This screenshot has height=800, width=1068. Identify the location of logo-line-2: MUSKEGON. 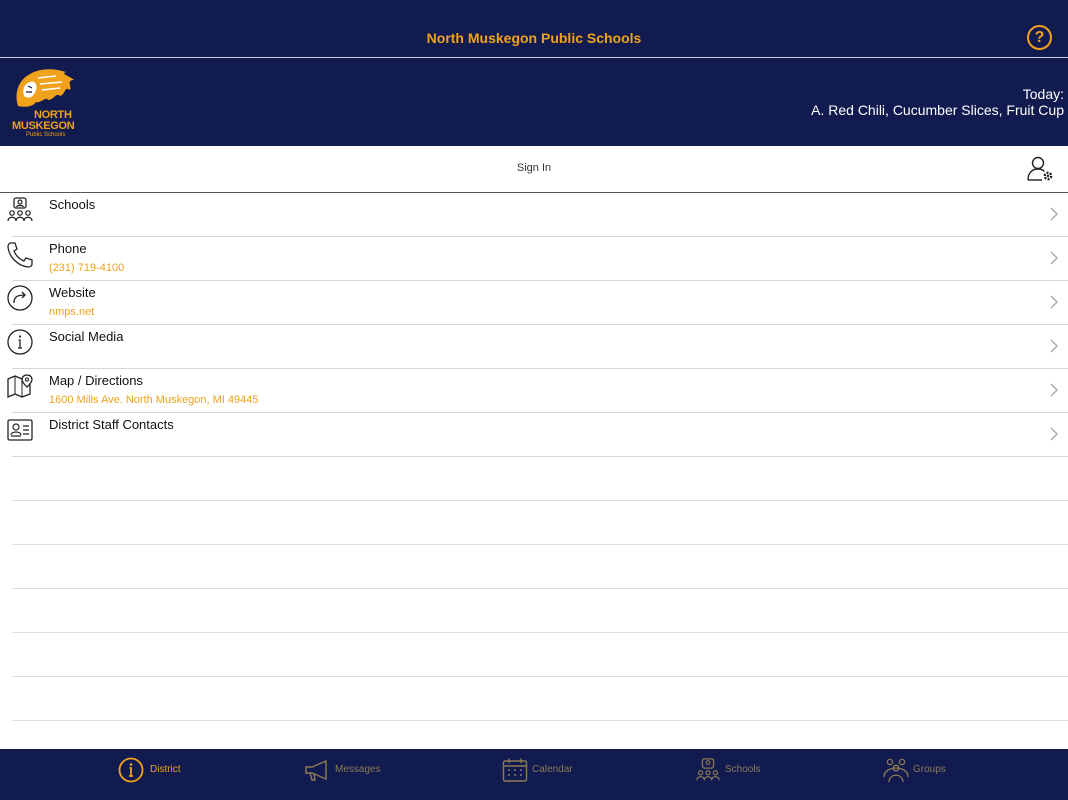
(43, 126).